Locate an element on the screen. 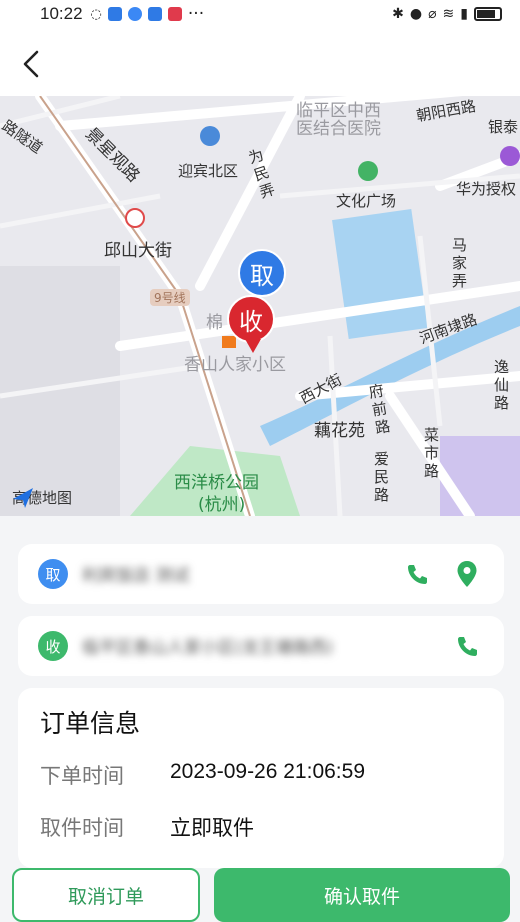 This screenshot has width=520, height=922. map-label-road-aimin: 爱民路 is located at coordinates (382, 477).